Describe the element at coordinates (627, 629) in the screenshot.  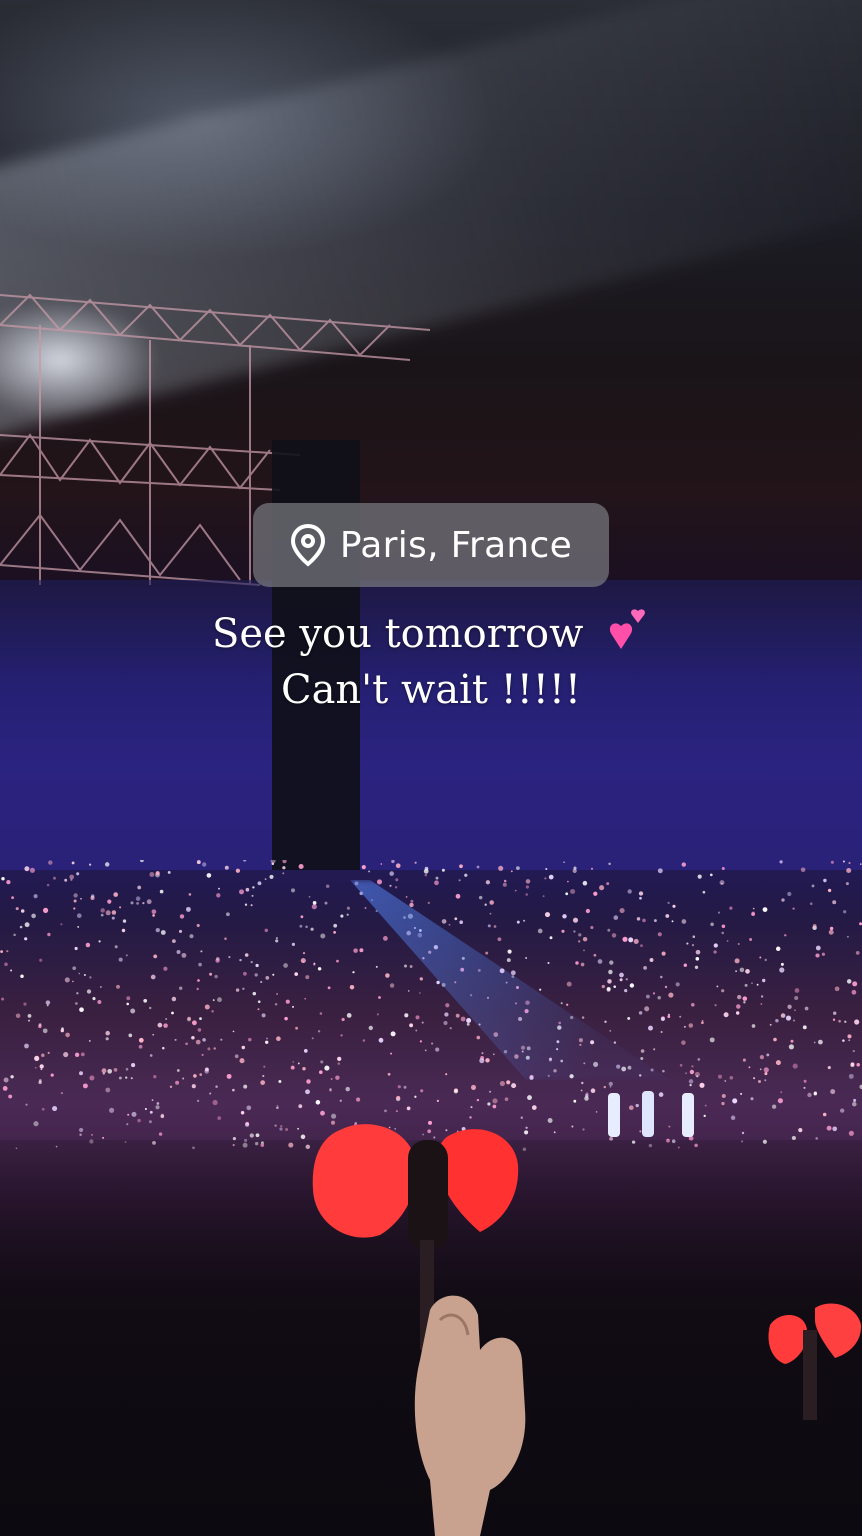
I see `two-hearts-icon` at that location.